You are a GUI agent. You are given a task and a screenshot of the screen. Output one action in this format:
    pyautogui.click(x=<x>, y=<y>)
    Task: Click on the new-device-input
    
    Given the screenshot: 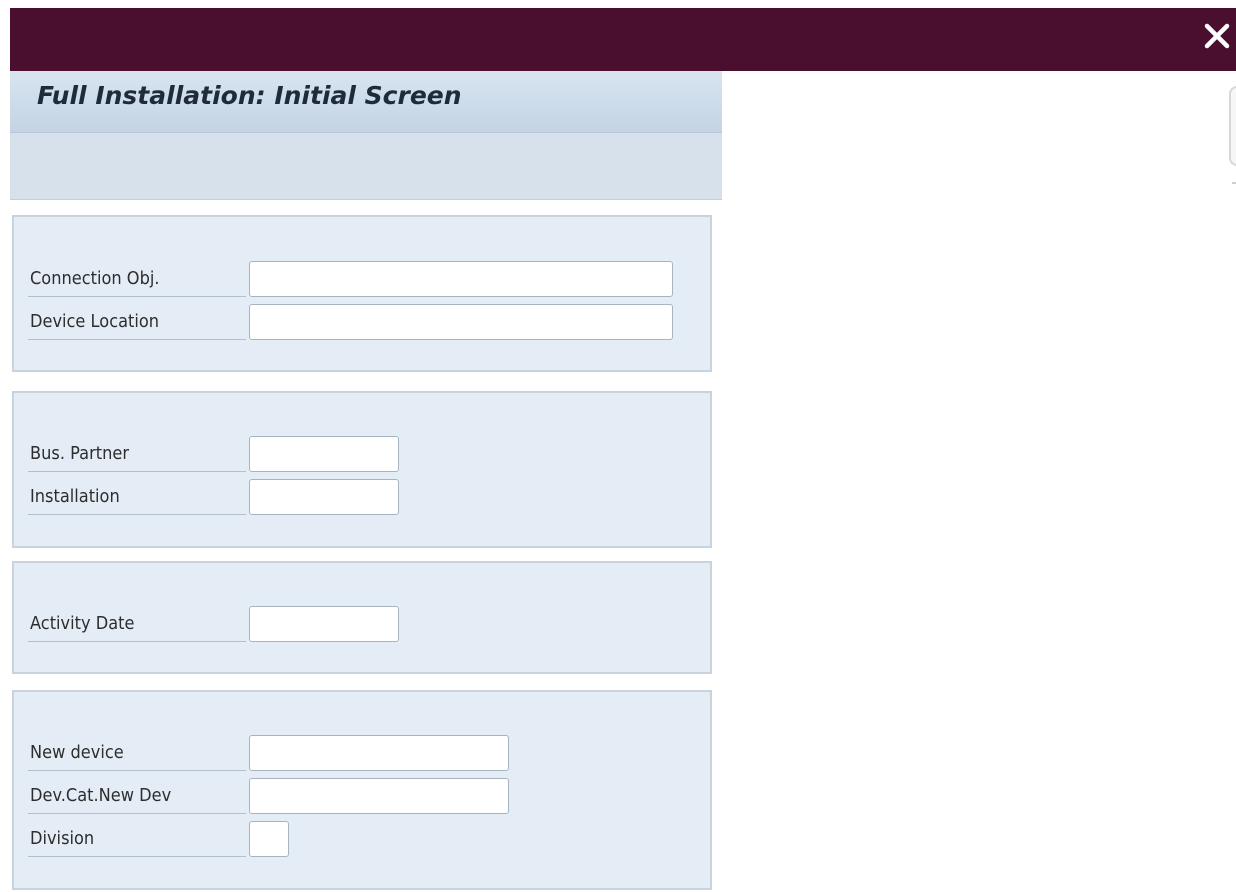 What is the action you would take?
    pyautogui.click(x=379, y=753)
    